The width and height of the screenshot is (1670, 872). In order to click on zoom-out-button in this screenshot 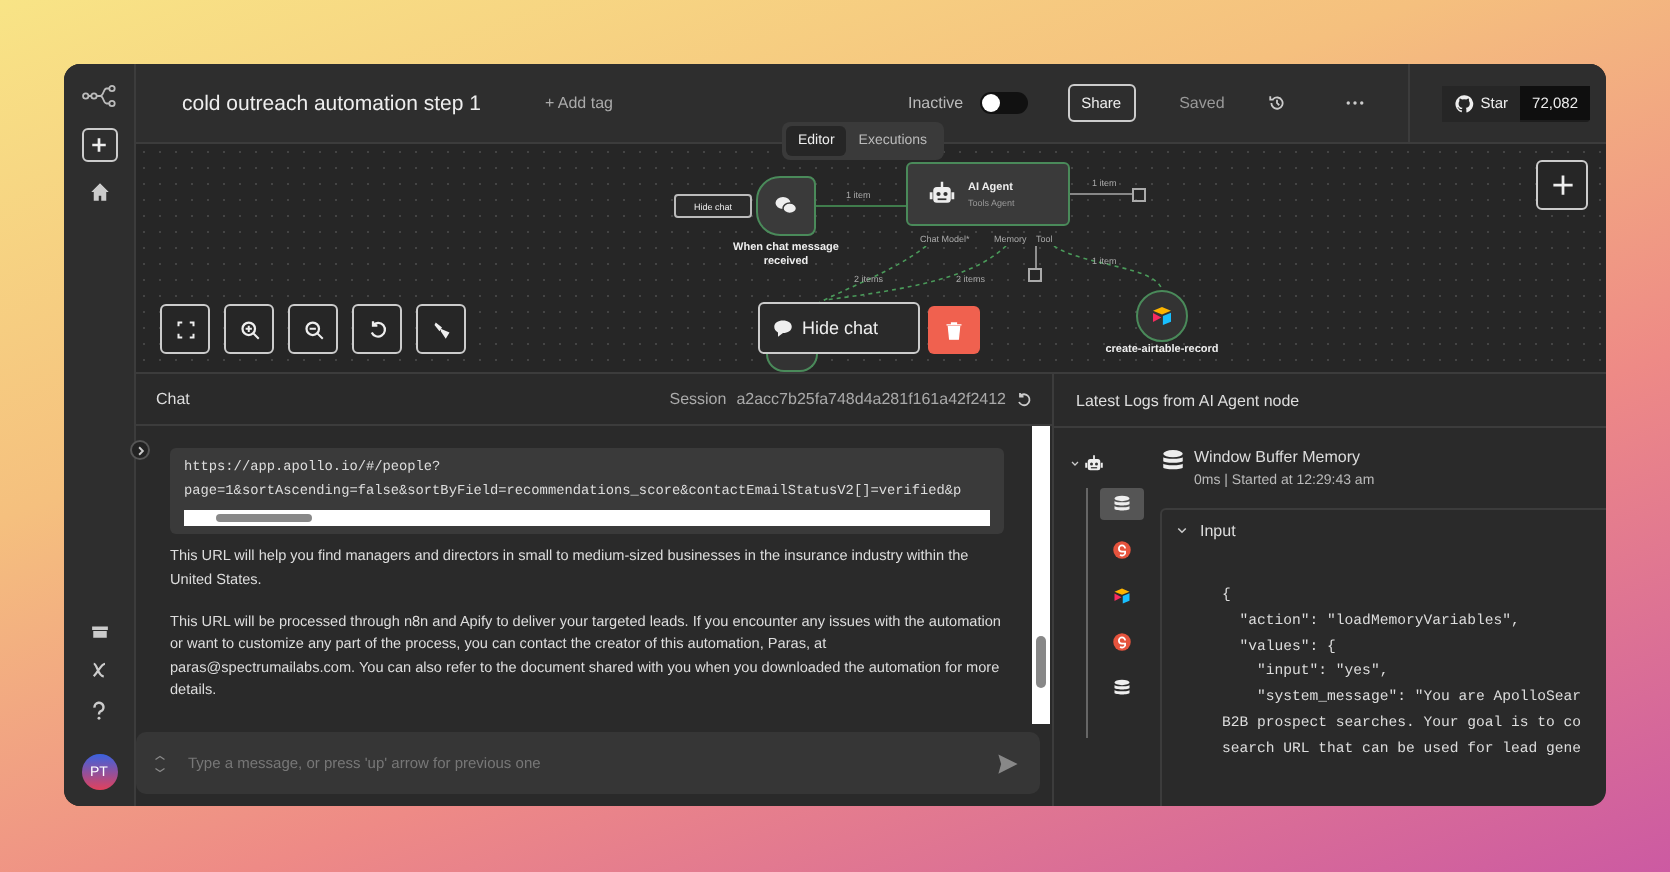, I will do `click(313, 329)`.